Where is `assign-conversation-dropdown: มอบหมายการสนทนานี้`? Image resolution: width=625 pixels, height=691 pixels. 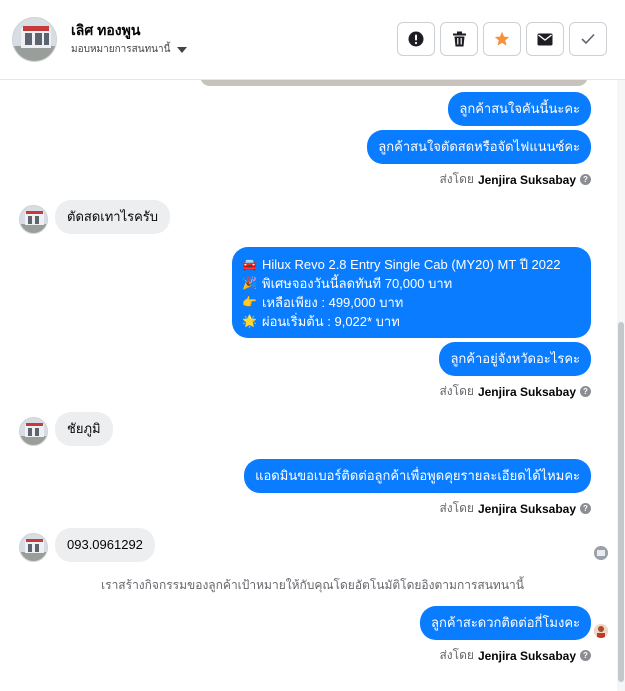 assign-conversation-dropdown: มอบหมายการสนทนานี้ is located at coordinates (129, 49).